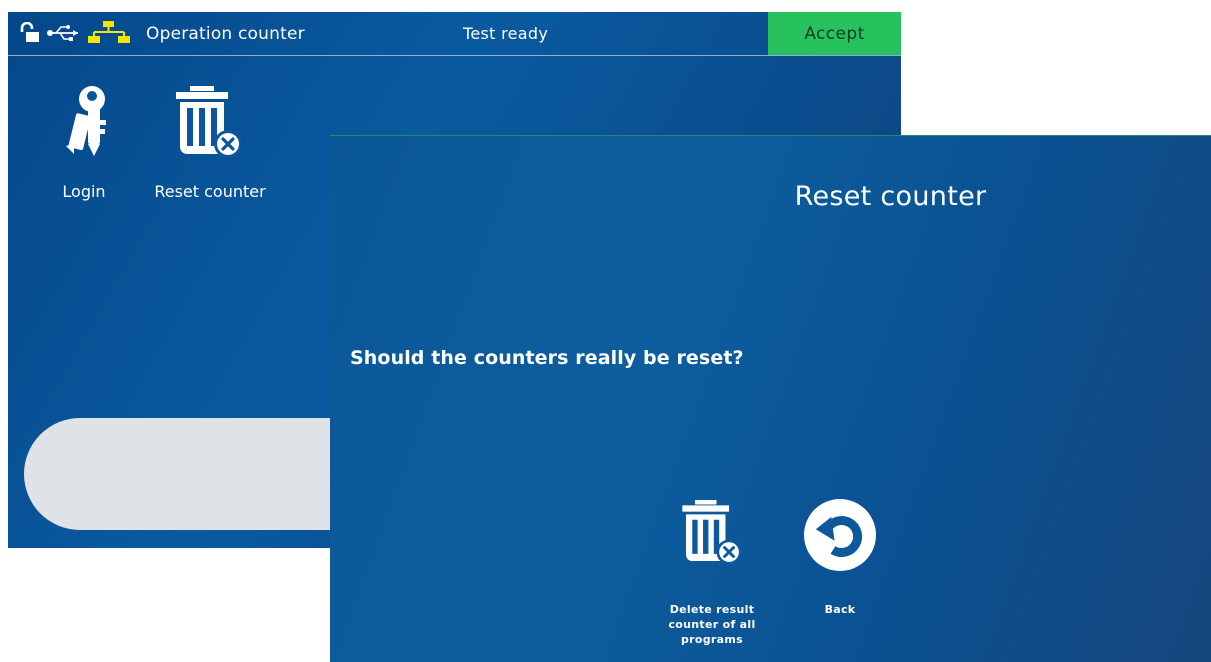  What do you see at coordinates (64, 35) in the screenshot?
I see `usb-icon` at bounding box center [64, 35].